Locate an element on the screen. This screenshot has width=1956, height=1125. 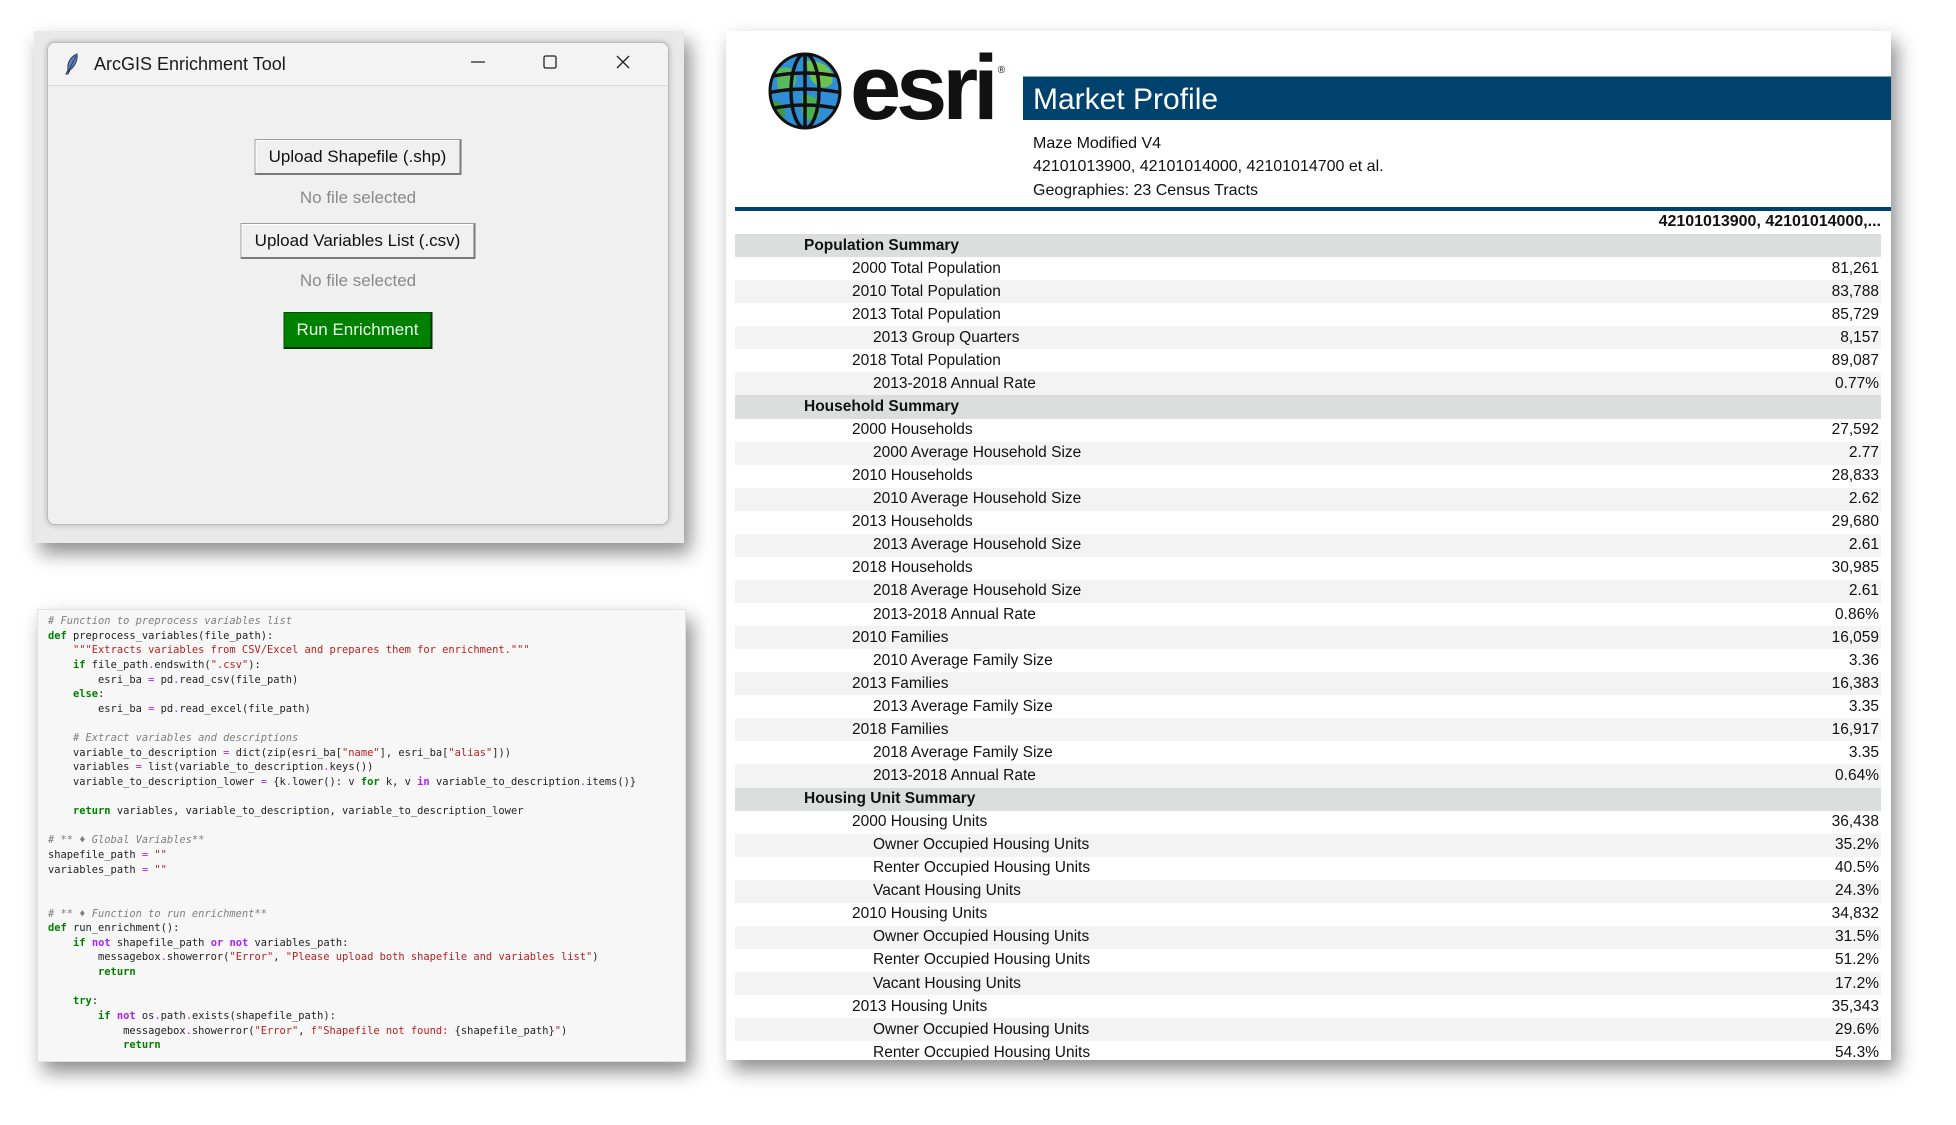
row-value: 16,059 is located at coordinates (1855, 637).